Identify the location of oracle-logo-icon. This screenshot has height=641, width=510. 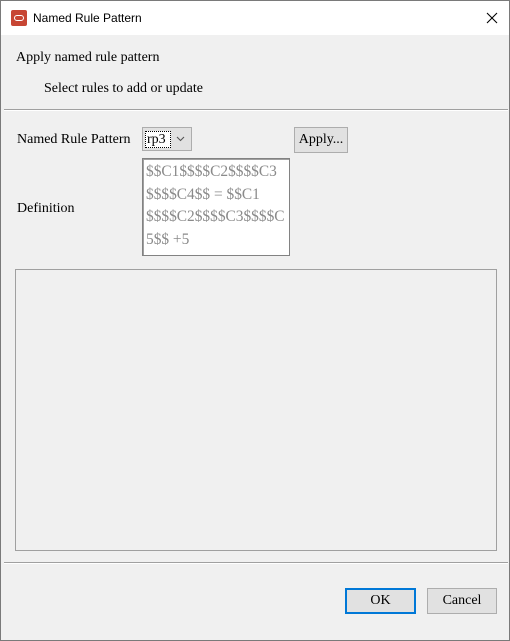
(19, 18).